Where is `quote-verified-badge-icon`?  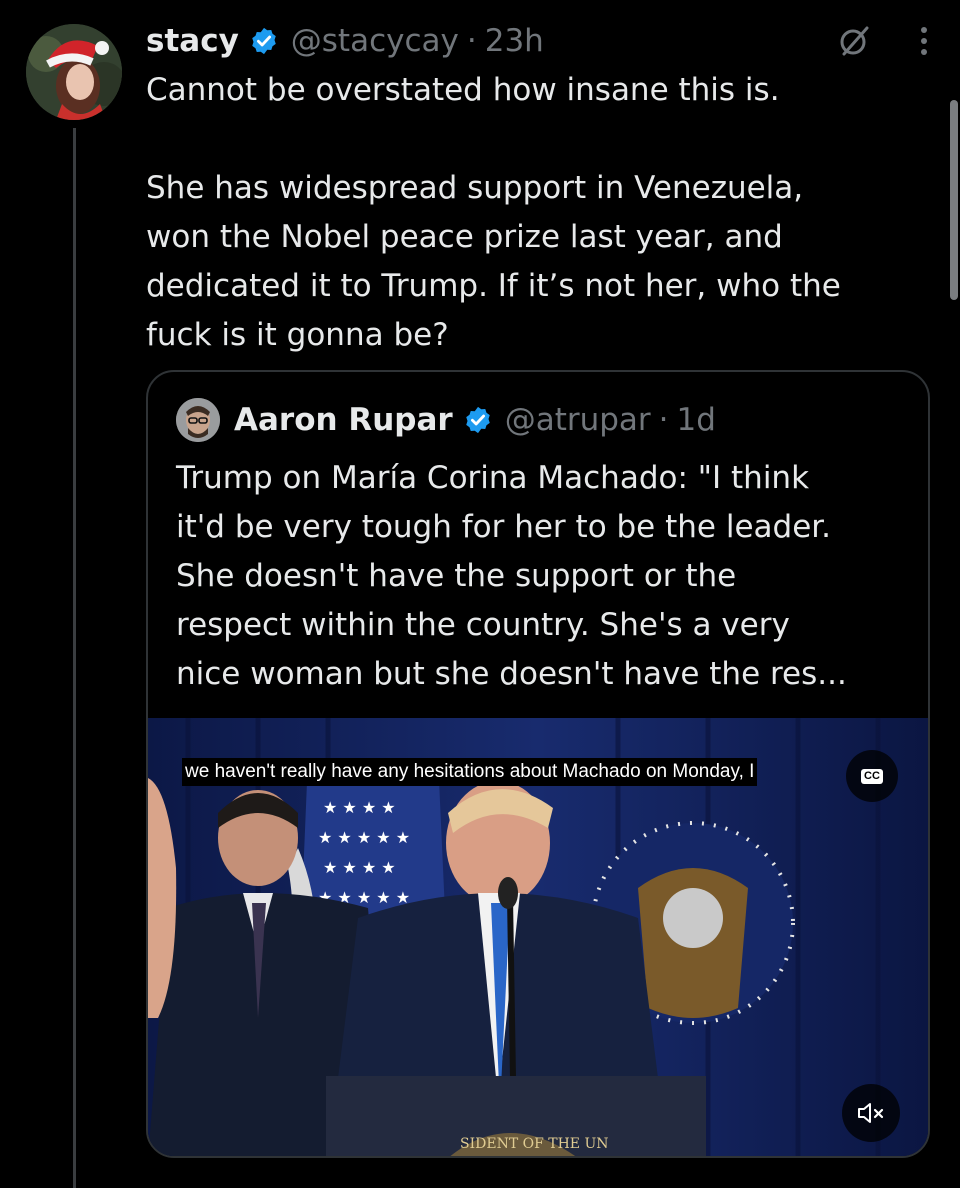 quote-verified-badge-icon is located at coordinates (478, 420).